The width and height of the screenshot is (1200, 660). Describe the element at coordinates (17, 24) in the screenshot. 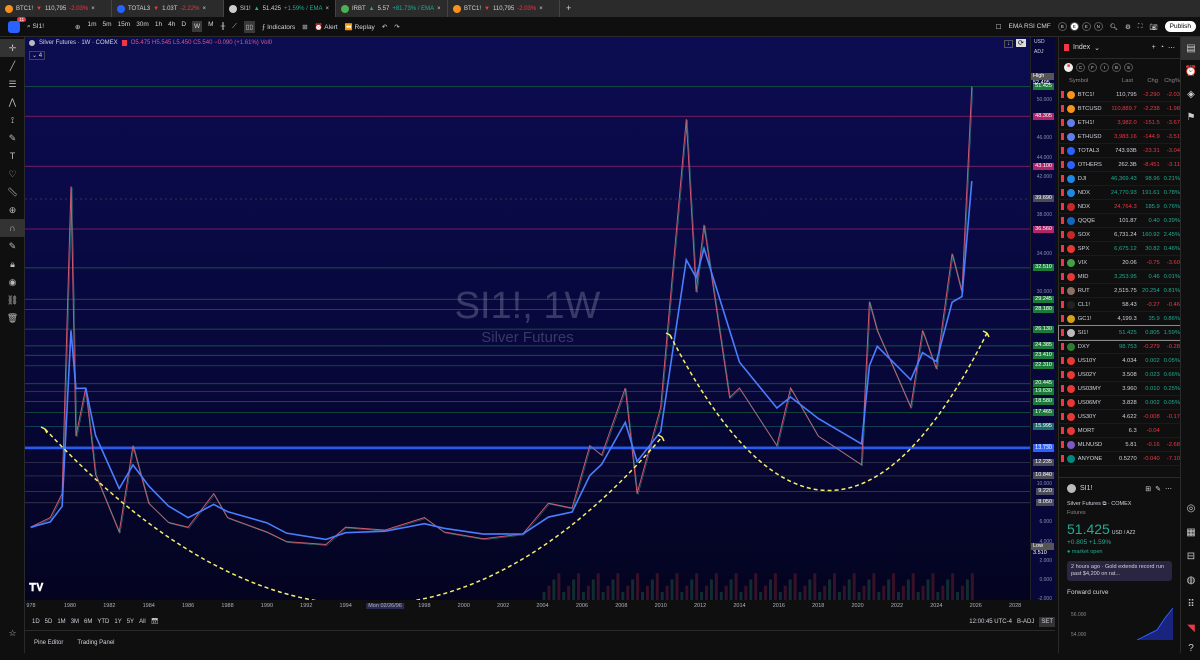

I see `menu-avatar: 11` at that location.